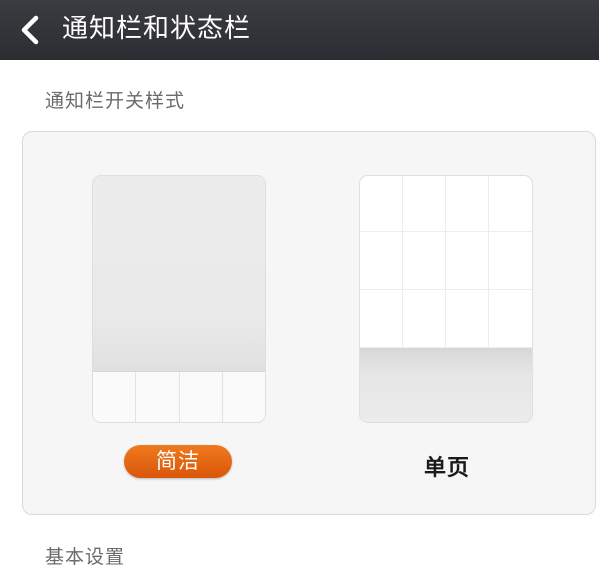 Image resolution: width=599 pixels, height=581 pixels. I want to click on preview-simple-thumbnail, so click(179, 299).